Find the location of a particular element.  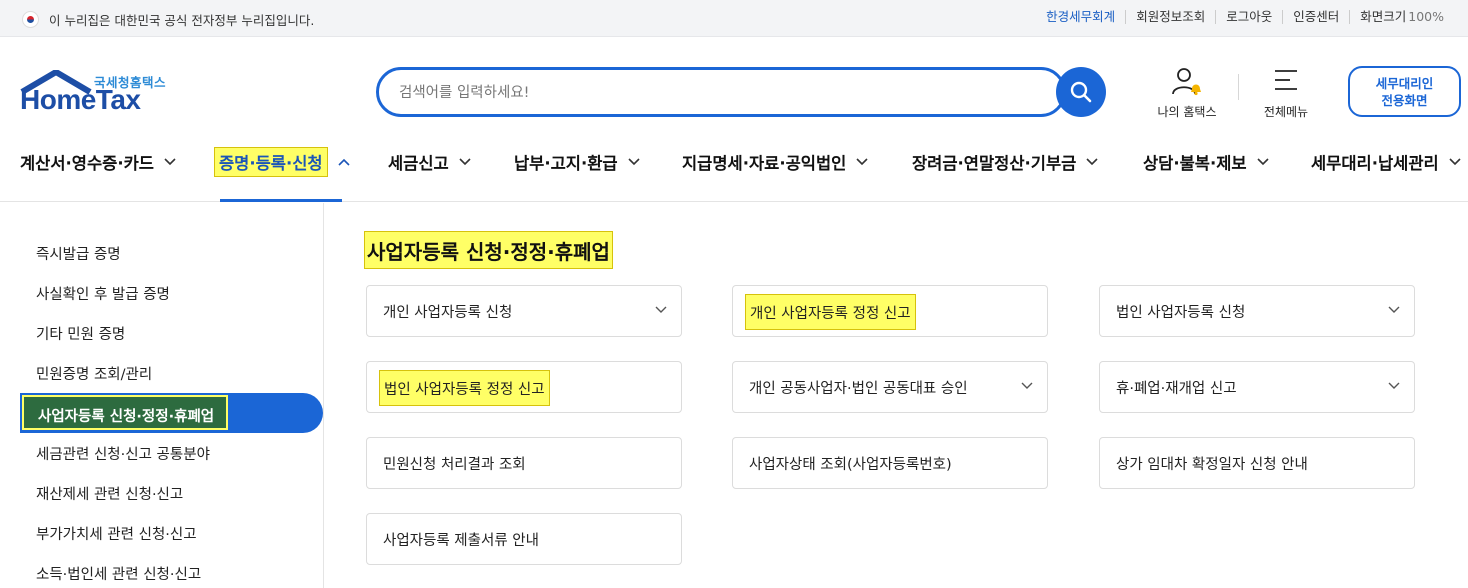

all-menu-label: 전체메뉴 is located at coordinates (1286, 112).